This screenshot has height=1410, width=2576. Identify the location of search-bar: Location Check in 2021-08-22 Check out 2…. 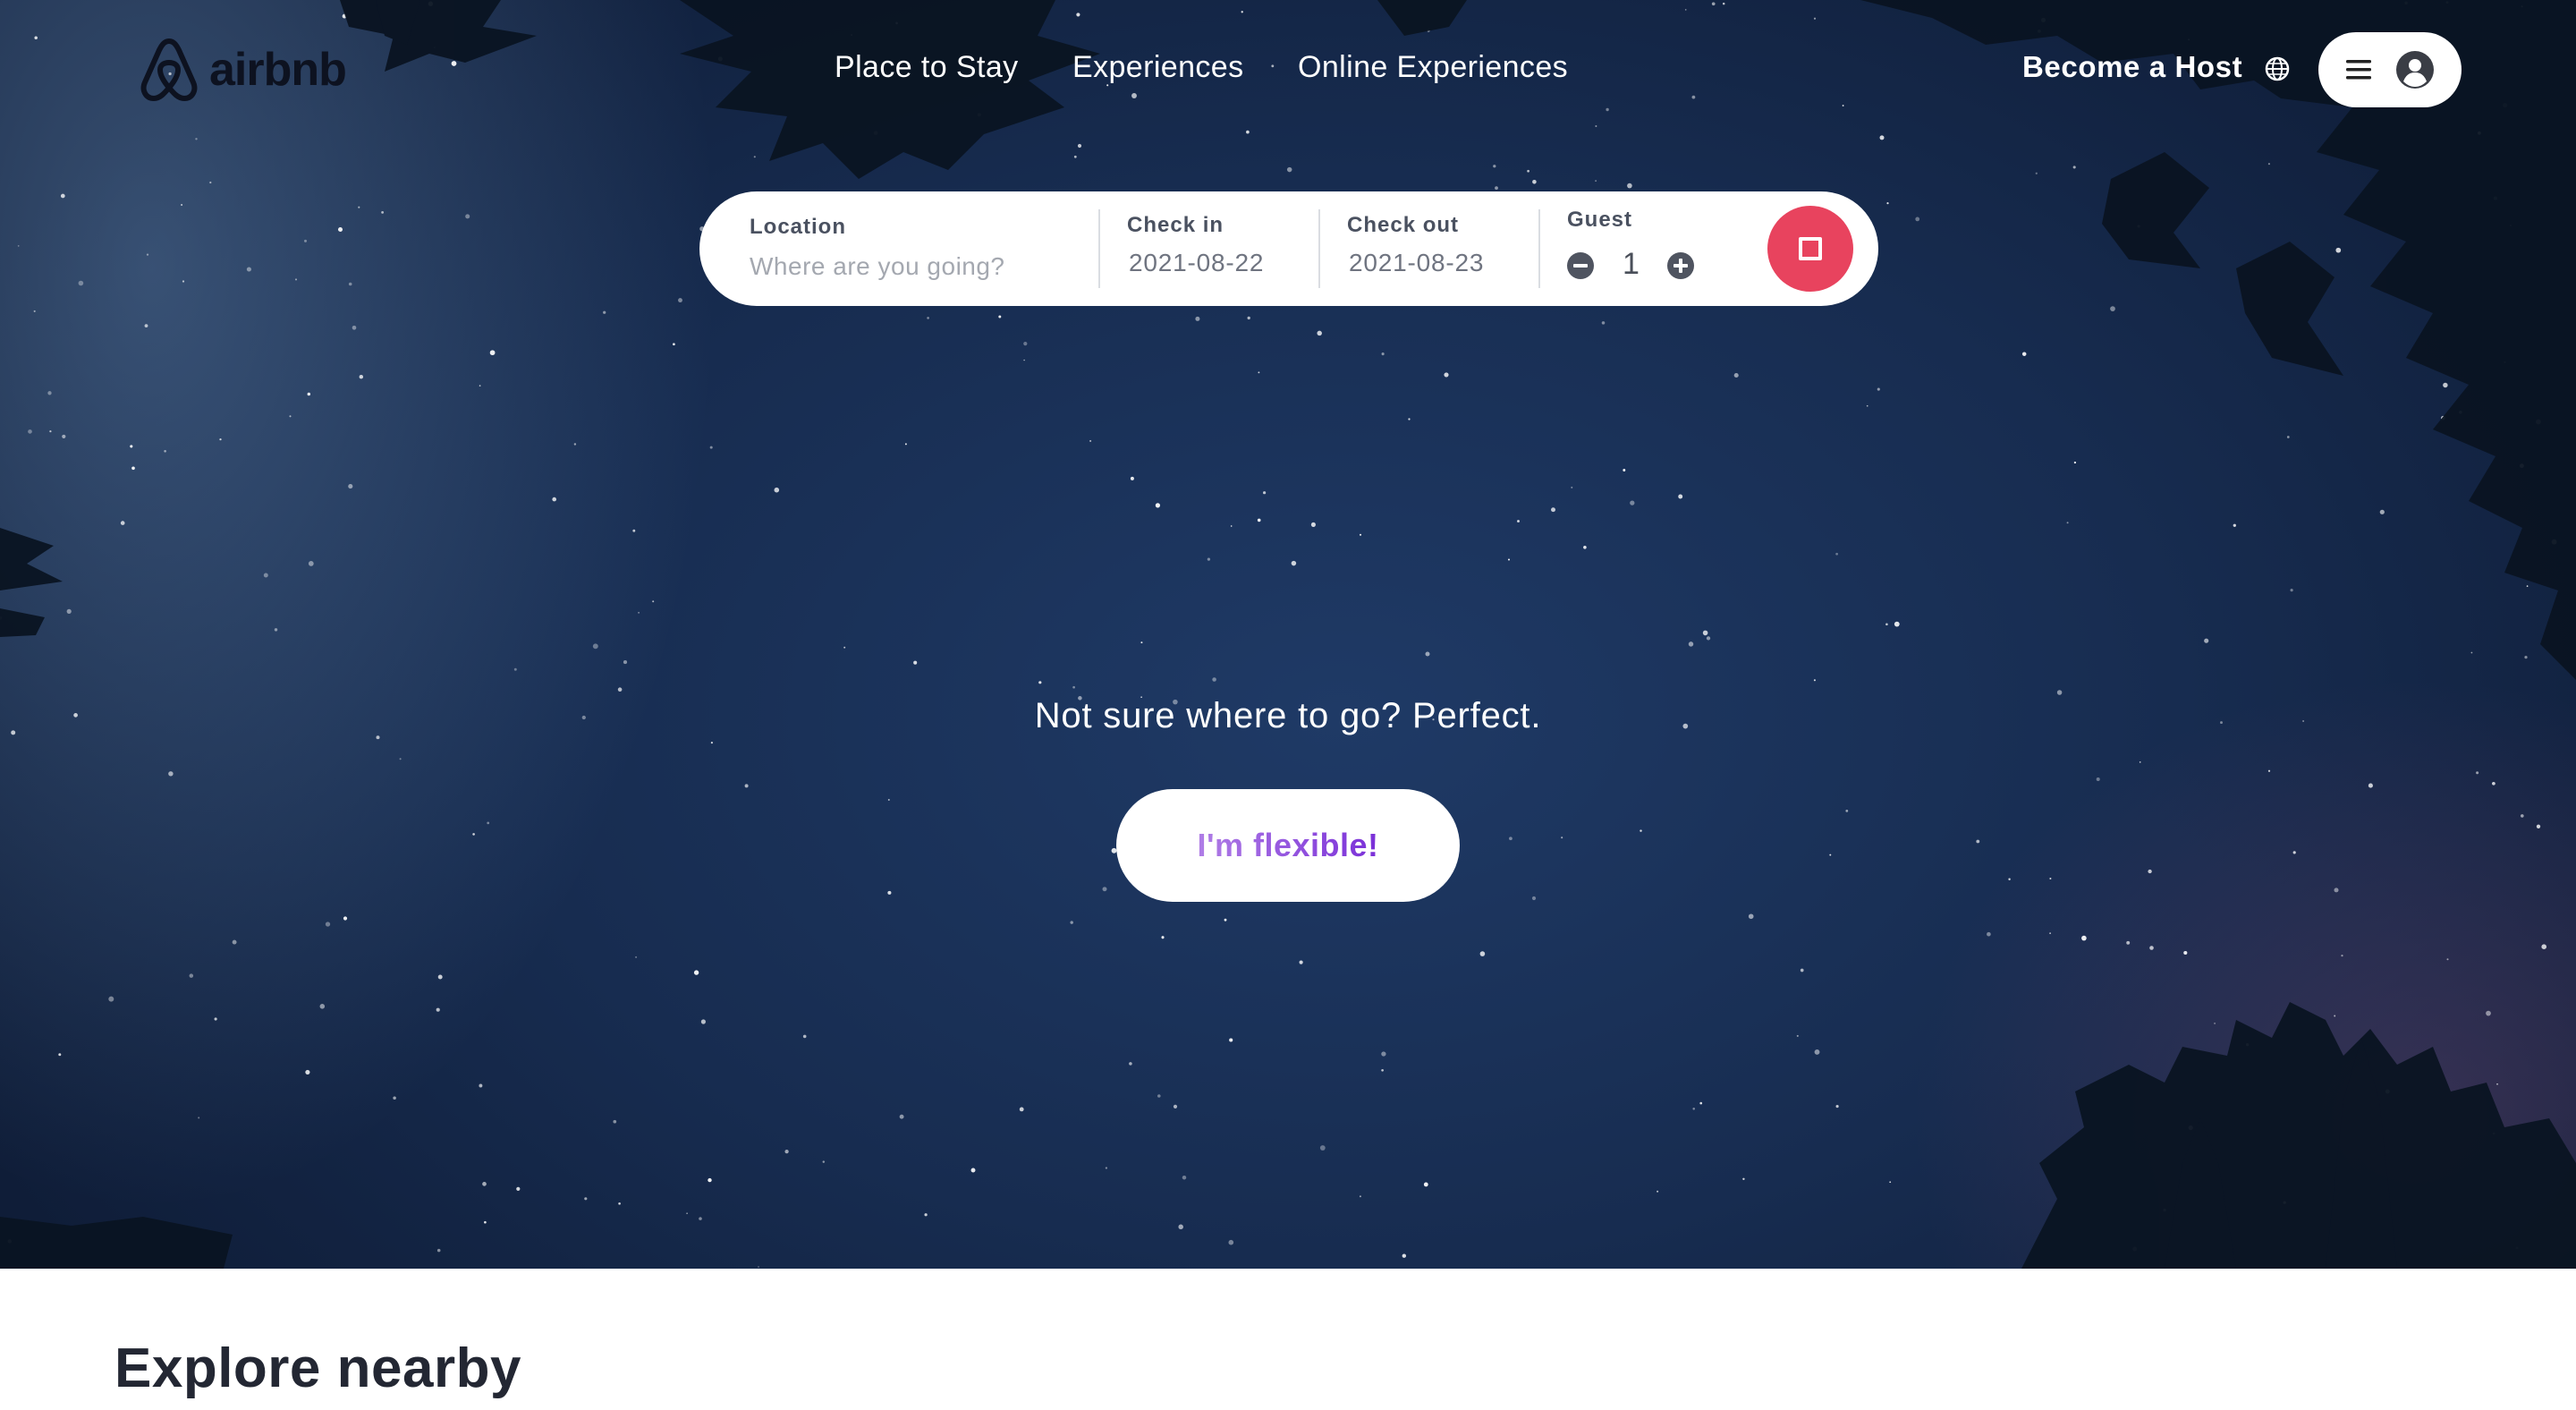
(1288, 248).